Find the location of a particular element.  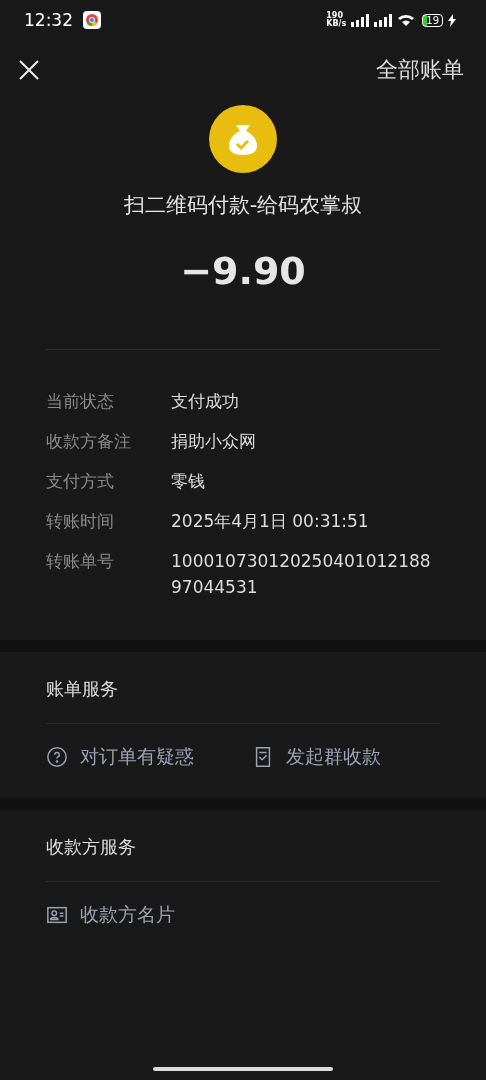

detail-label: 当前状态 is located at coordinates (80, 401).